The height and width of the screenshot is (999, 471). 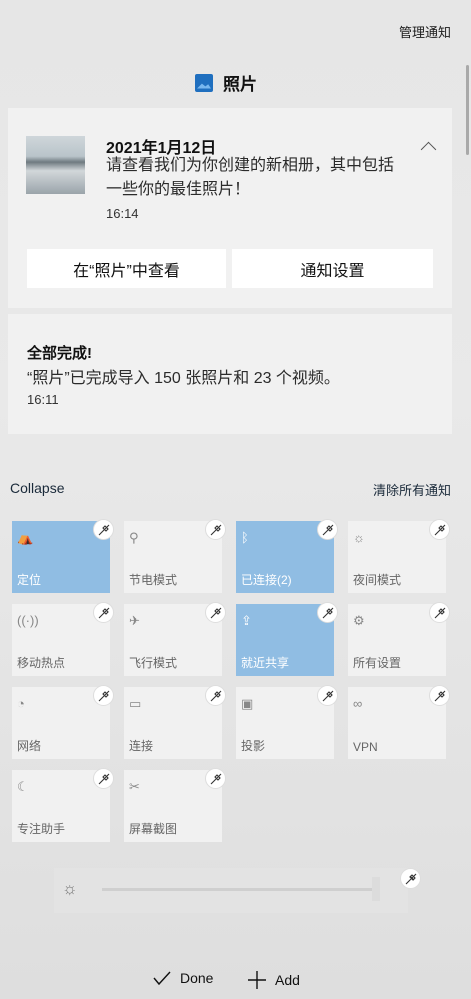 I want to click on check-icon, so click(x=162, y=978).